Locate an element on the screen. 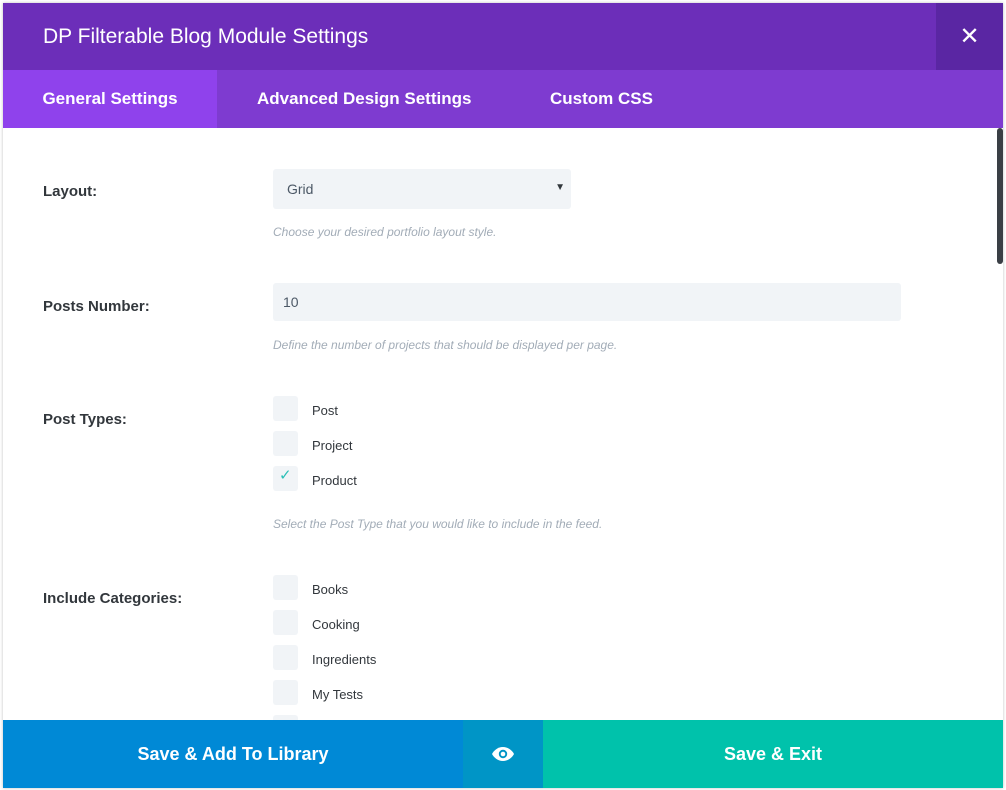 The image size is (1006, 790). caret-down-icon: ▼ is located at coordinates (560, 187).